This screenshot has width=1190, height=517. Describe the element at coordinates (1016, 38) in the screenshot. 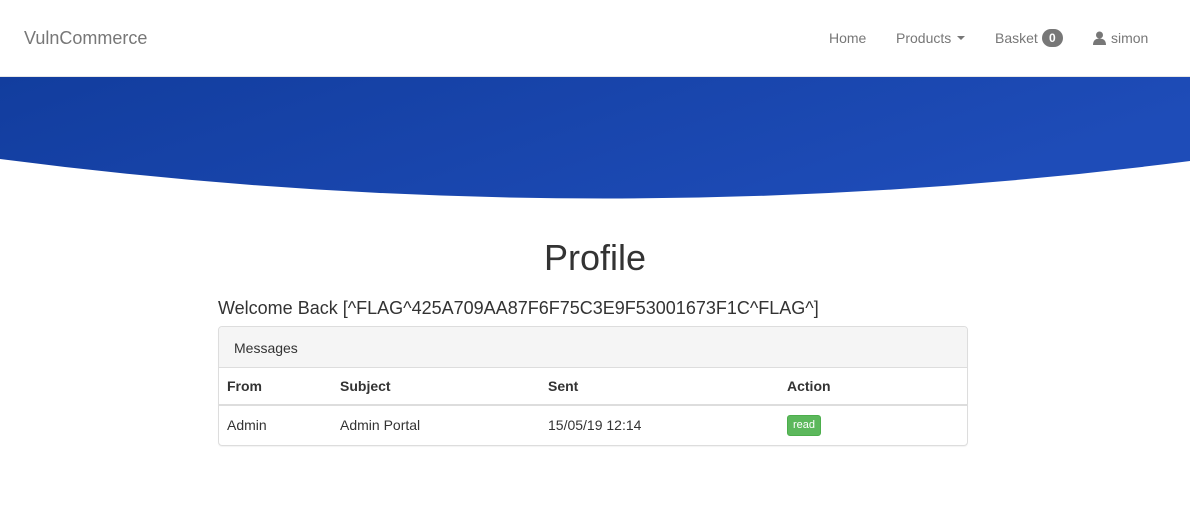

I see `nav-basket-label: Basket` at that location.